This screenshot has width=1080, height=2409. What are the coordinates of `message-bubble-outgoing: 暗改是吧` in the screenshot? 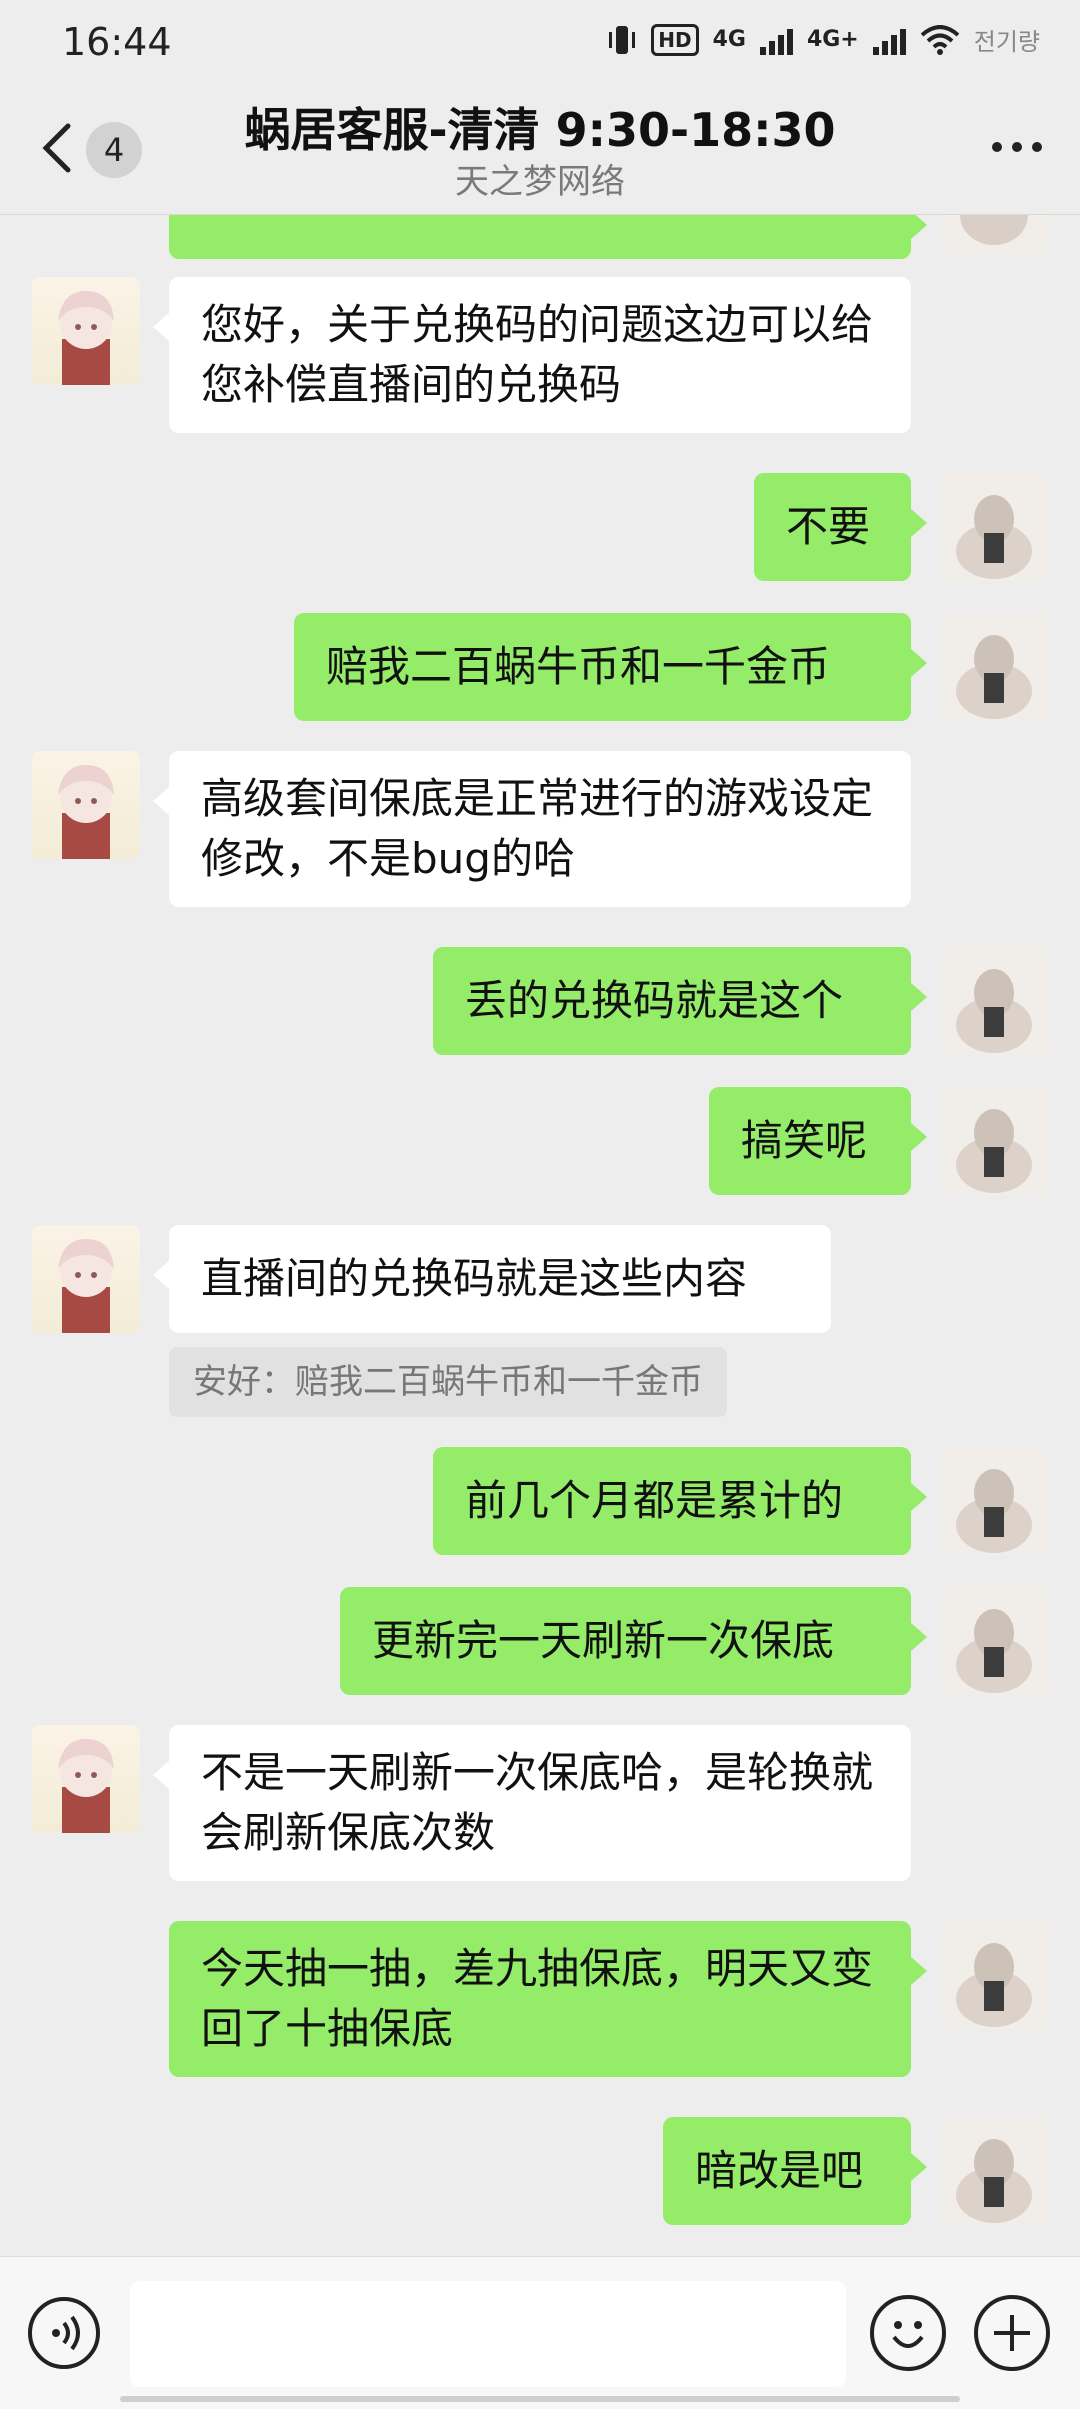 It's located at (795, 2171).